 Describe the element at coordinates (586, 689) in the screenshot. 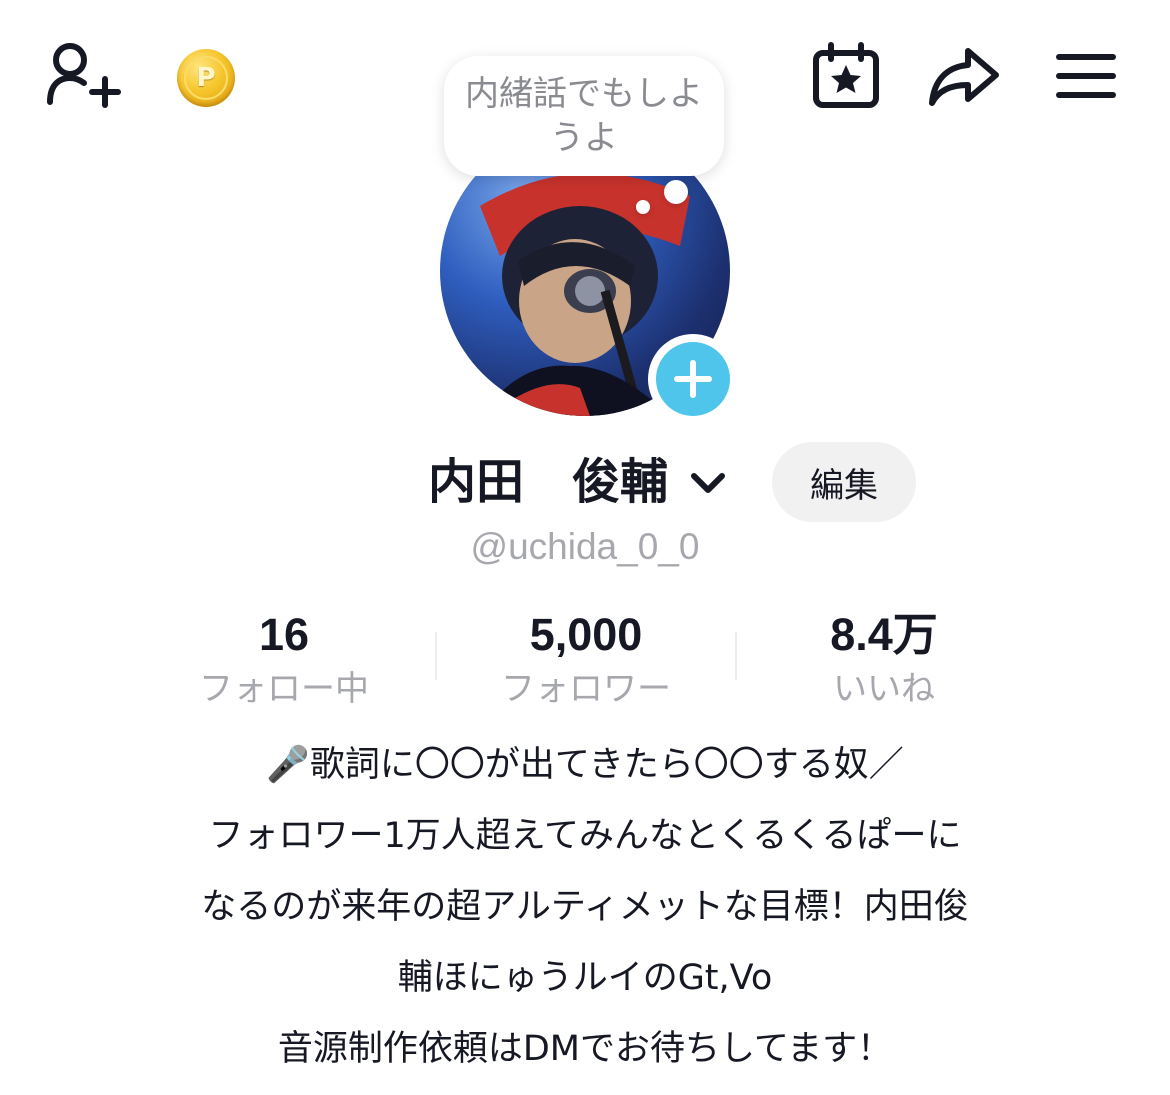

I see `followers-label: フォロワー` at that location.